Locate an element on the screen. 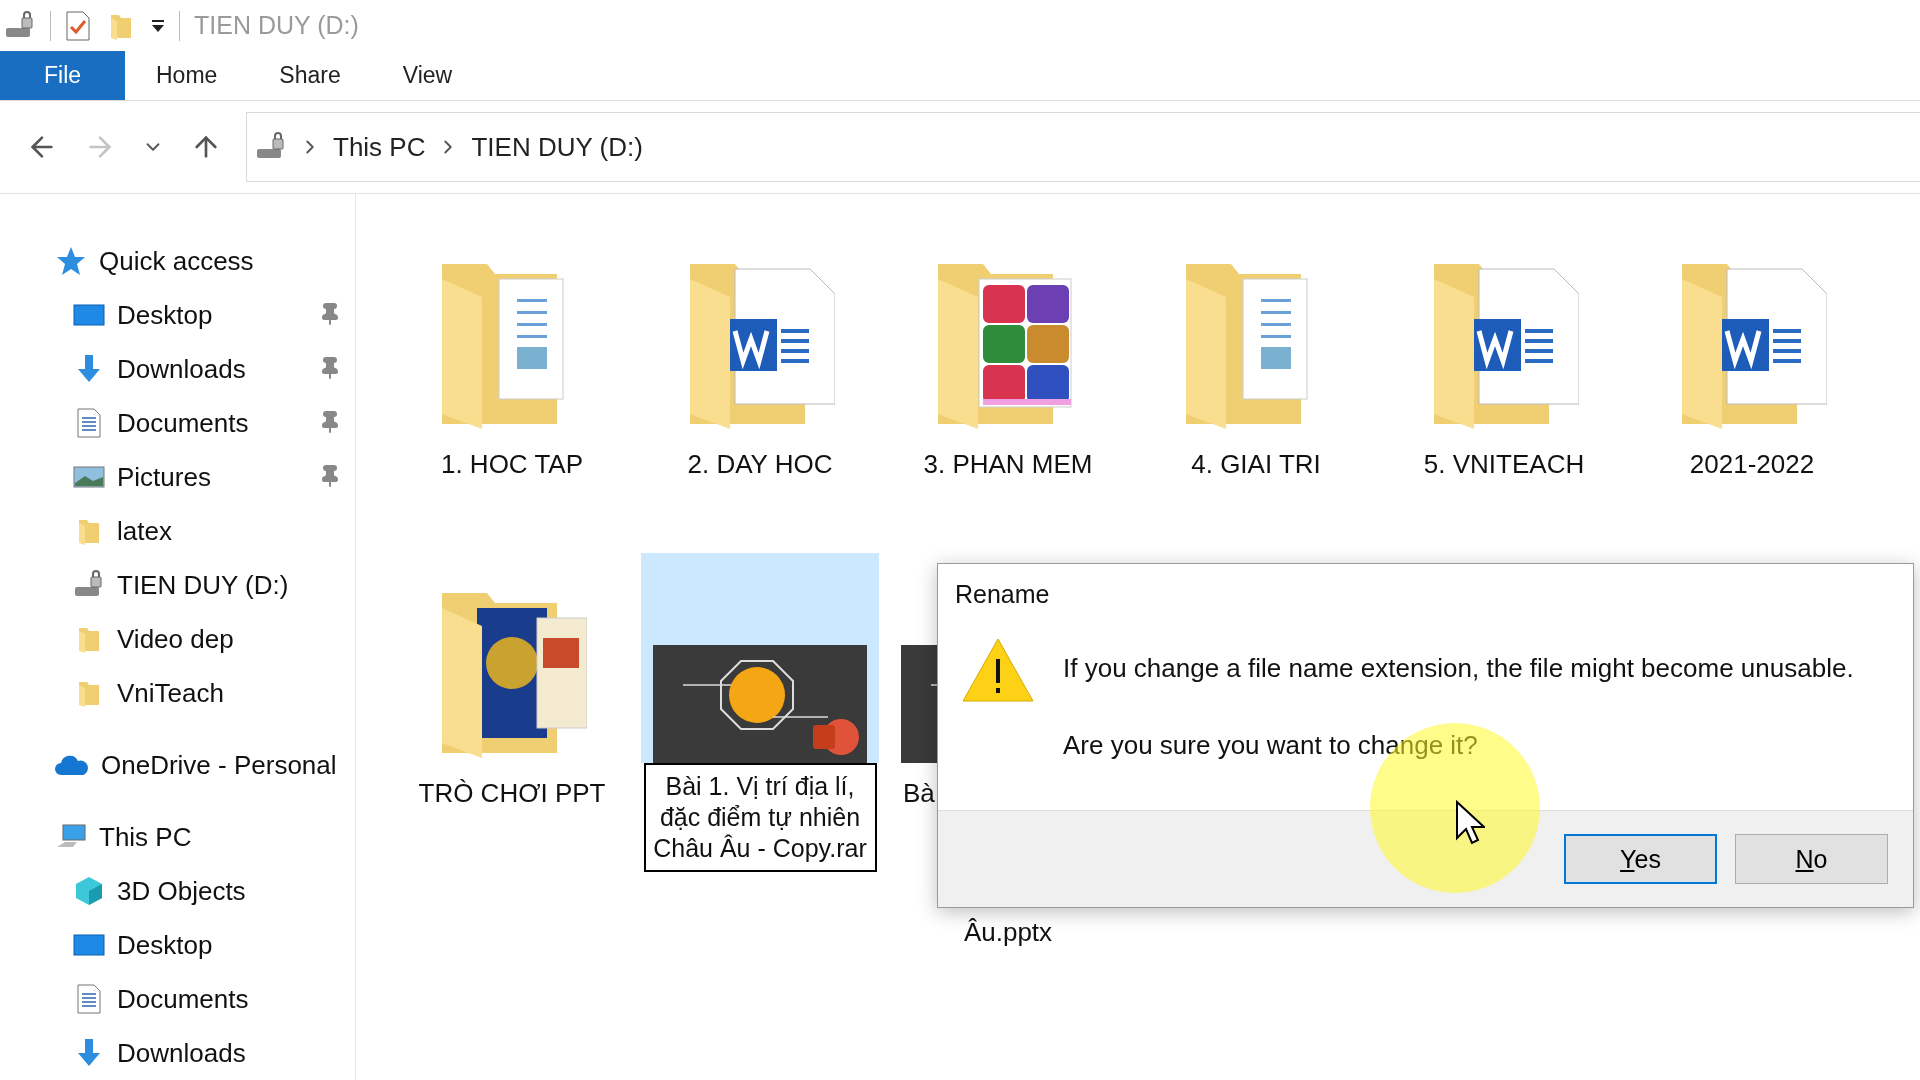  breadcrumb: TIEN DUY (D:) is located at coordinates (557, 147).